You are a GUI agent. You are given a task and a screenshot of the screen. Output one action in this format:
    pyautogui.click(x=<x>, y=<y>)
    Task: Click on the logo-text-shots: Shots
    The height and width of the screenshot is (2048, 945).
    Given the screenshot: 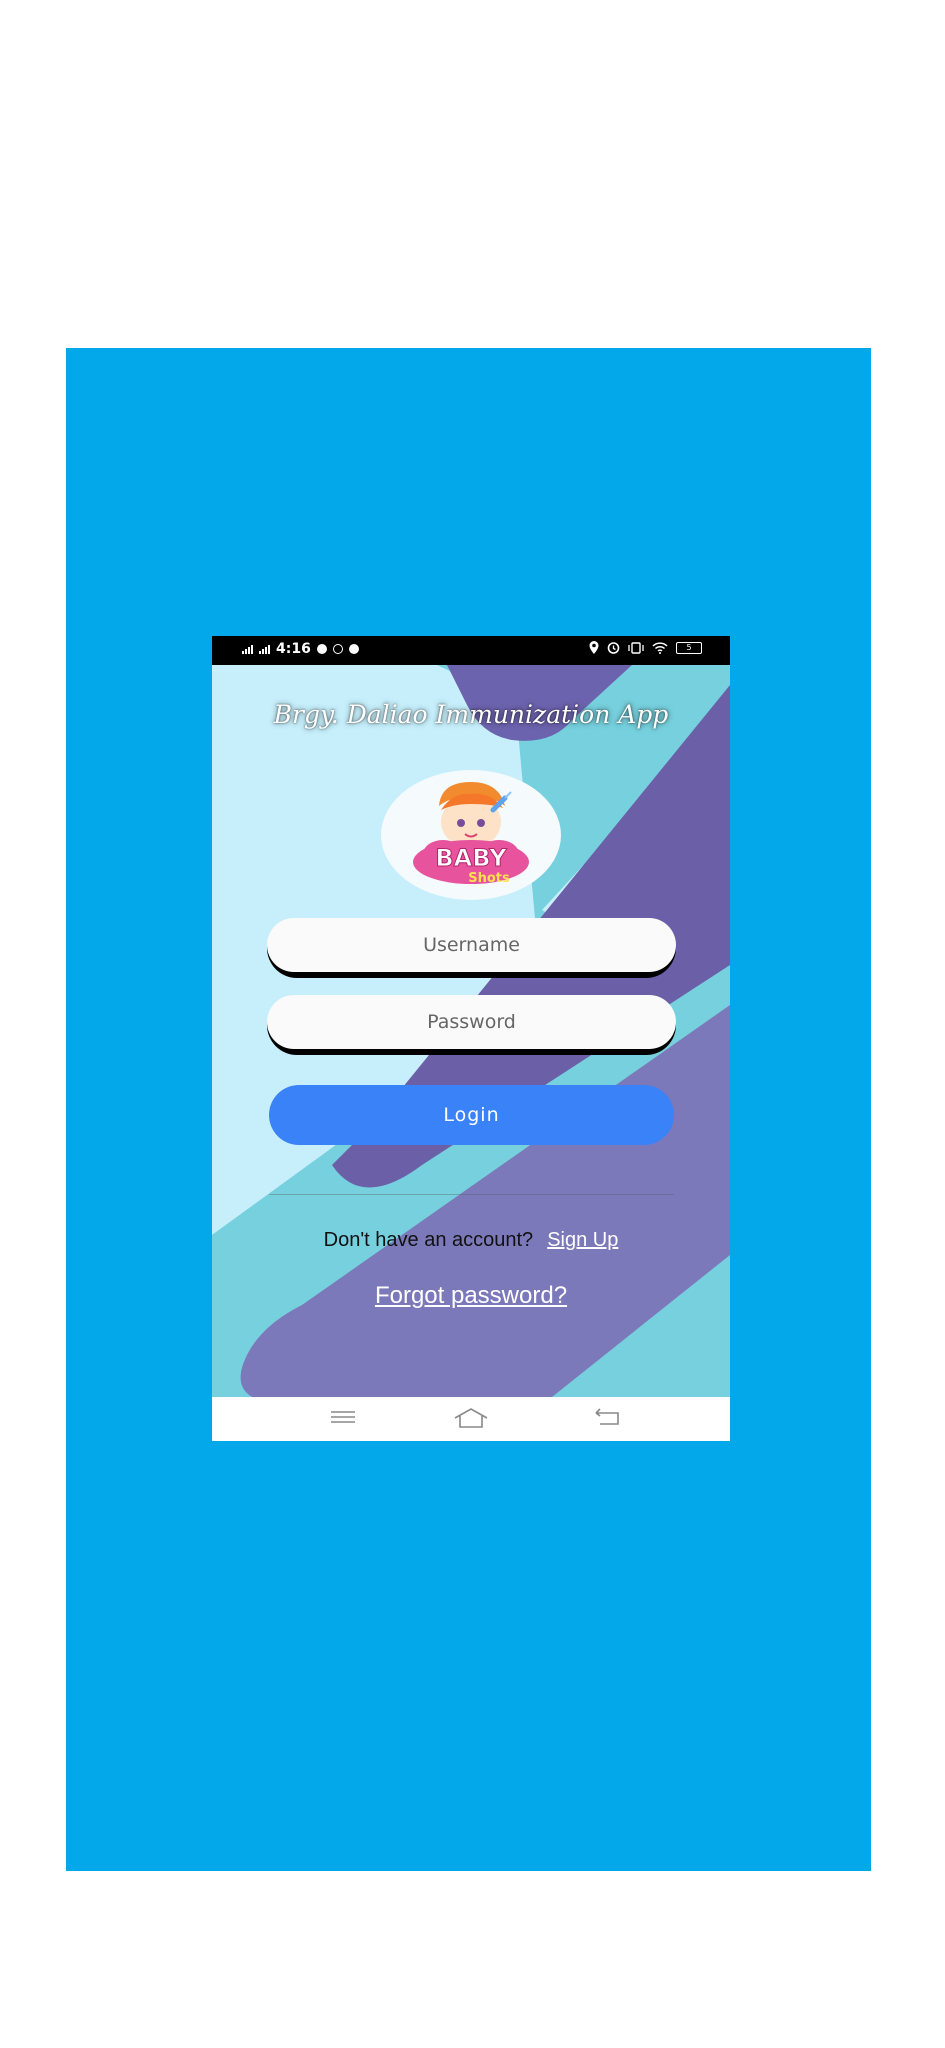 What is the action you would take?
    pyautogui.click(x=489, y=878)
    